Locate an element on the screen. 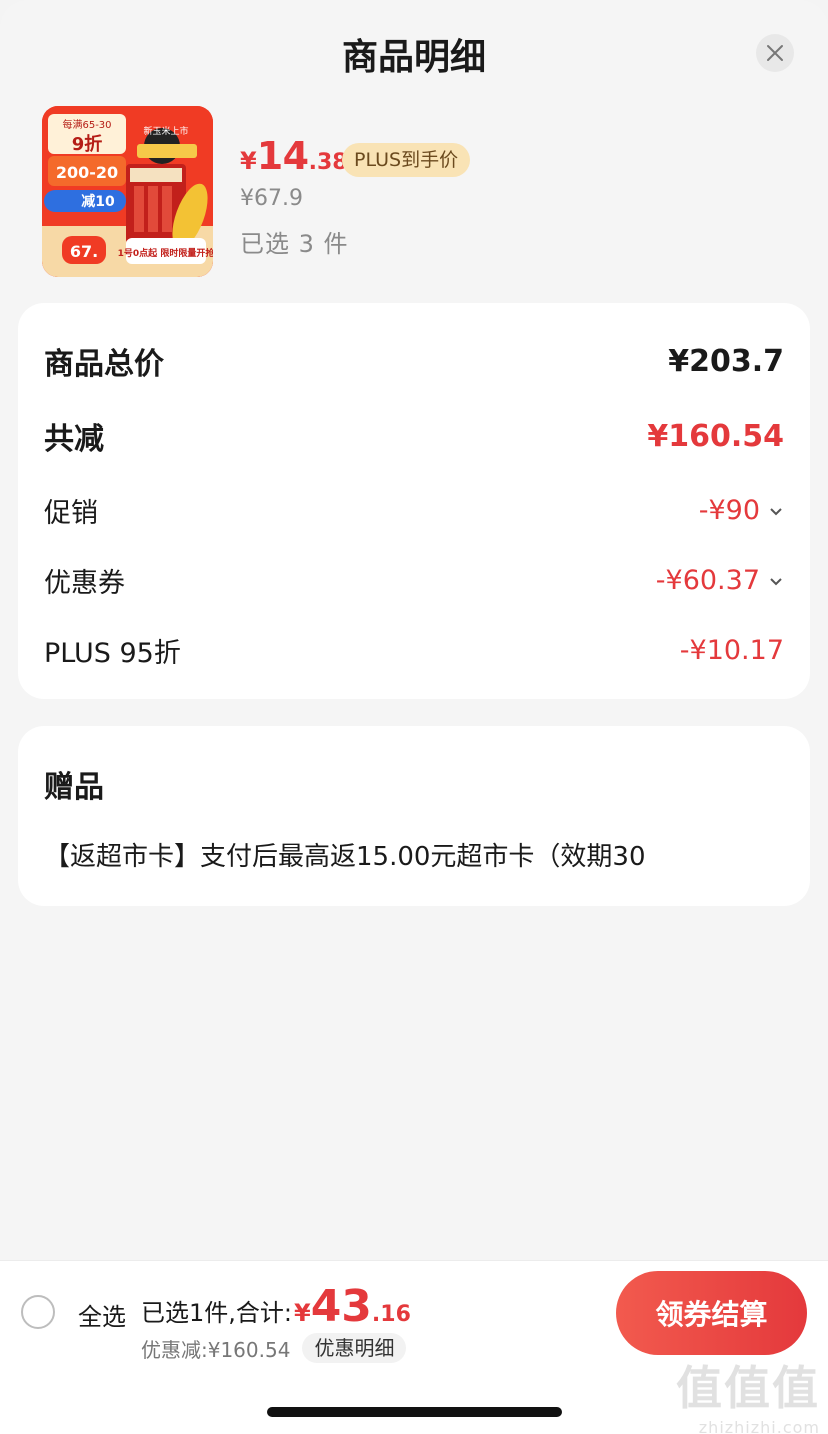 The image size is (828, 1434). watermark-big: 值值值 is located at coordinates (748, 1388).